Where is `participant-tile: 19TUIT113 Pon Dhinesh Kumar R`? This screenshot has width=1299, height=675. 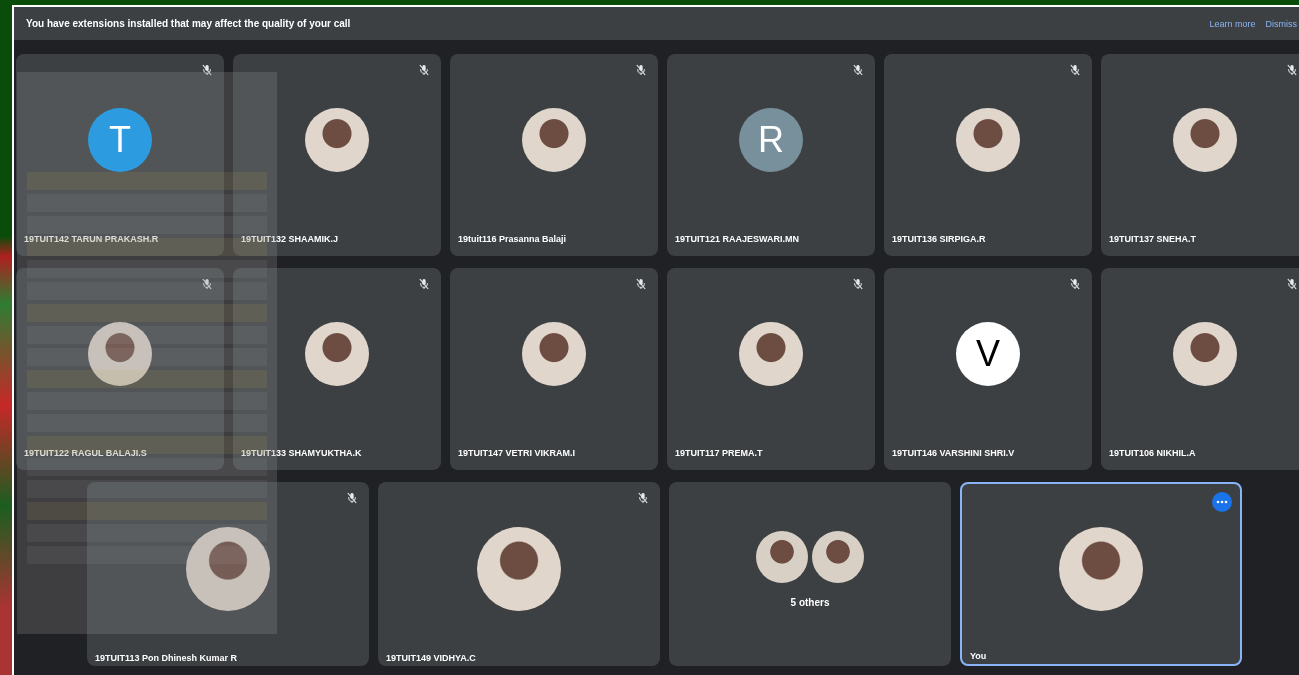
participant-tile: 19TUIT113 Pon Dhinesh Kumar R is located at coordinates (228, 574).